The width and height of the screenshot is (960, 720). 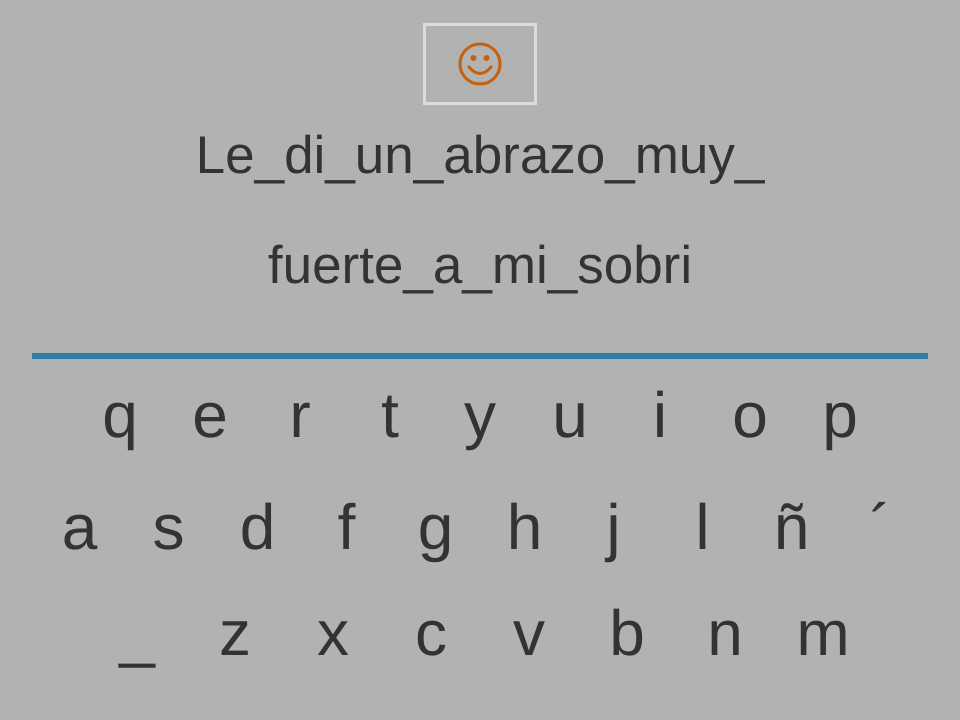 I want to click on letter-key: m, so click(x=823, y=633).